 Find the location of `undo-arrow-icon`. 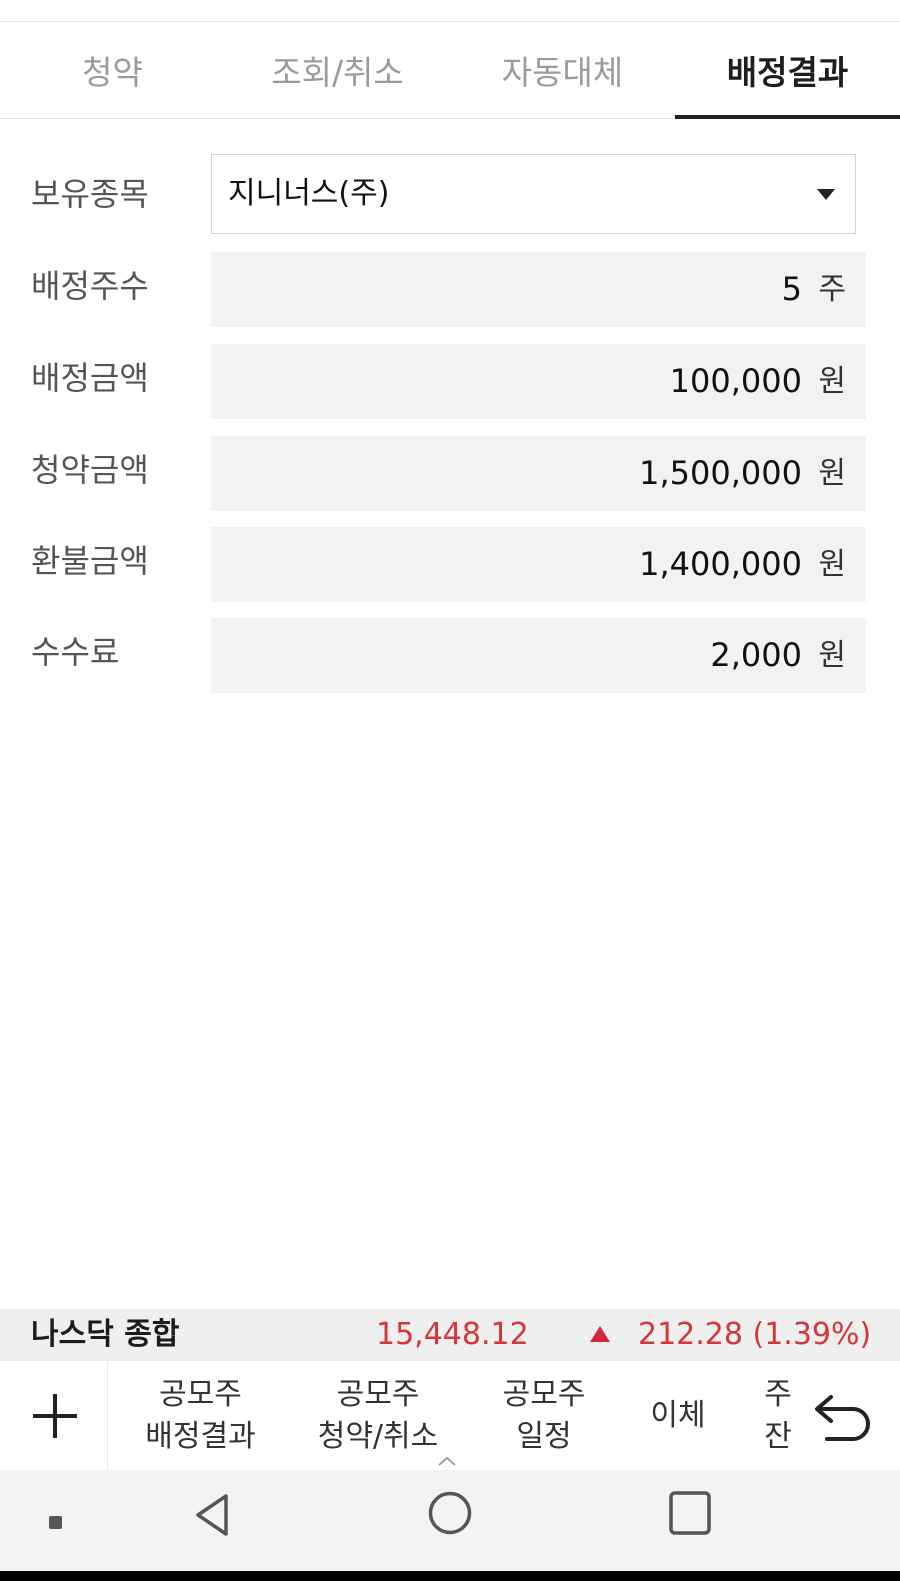

undo-arrow-icon is located at coordinates (845, 1416).